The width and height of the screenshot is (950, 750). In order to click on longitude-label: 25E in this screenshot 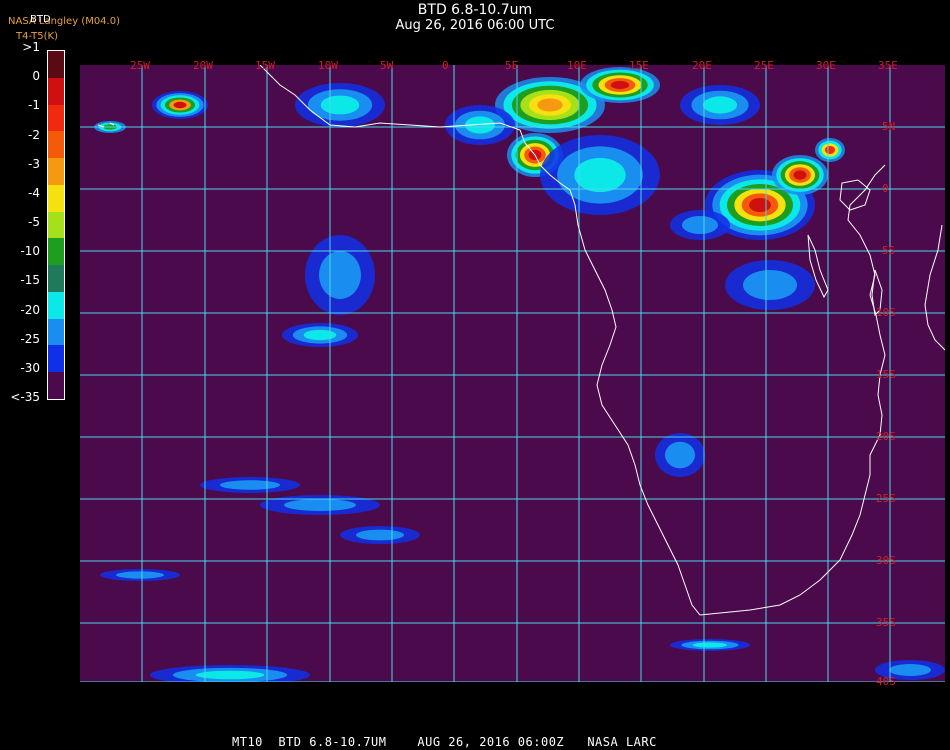, I will do `click(764, 65)`.